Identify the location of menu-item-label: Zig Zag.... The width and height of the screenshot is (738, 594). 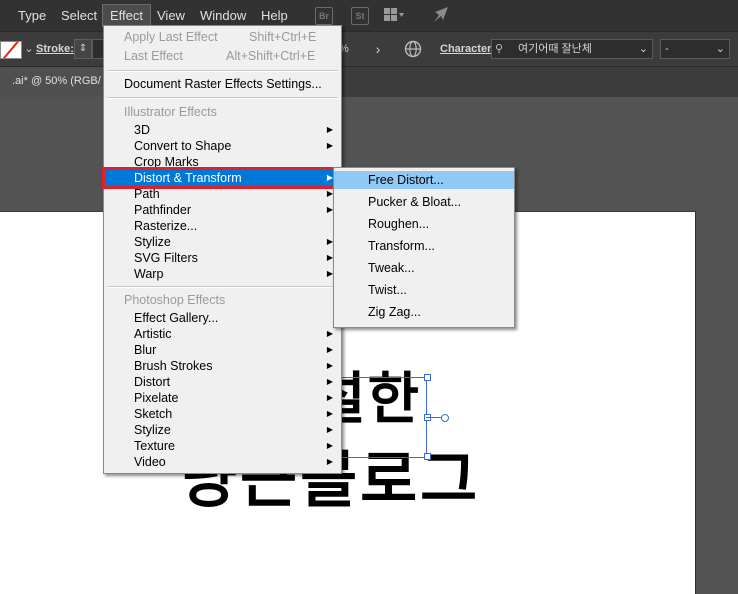
(394, 312).